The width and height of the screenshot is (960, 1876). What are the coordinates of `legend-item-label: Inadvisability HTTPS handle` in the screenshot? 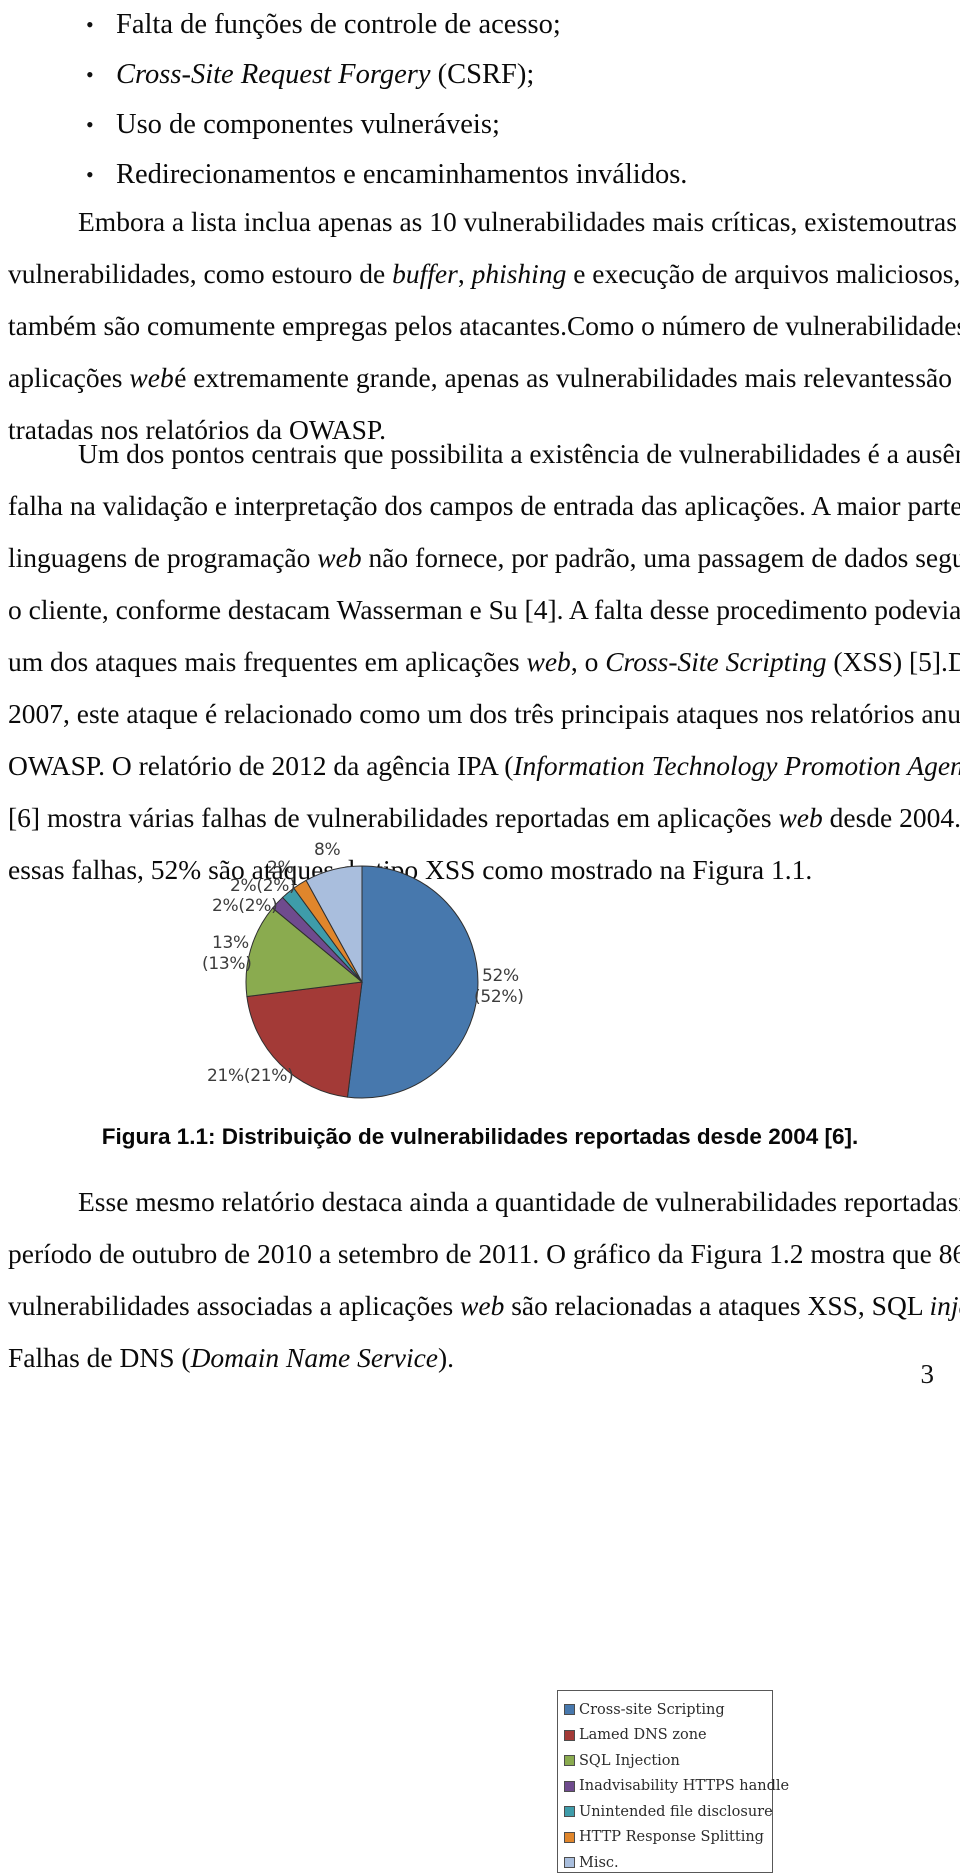 It's located at (684, 1786).